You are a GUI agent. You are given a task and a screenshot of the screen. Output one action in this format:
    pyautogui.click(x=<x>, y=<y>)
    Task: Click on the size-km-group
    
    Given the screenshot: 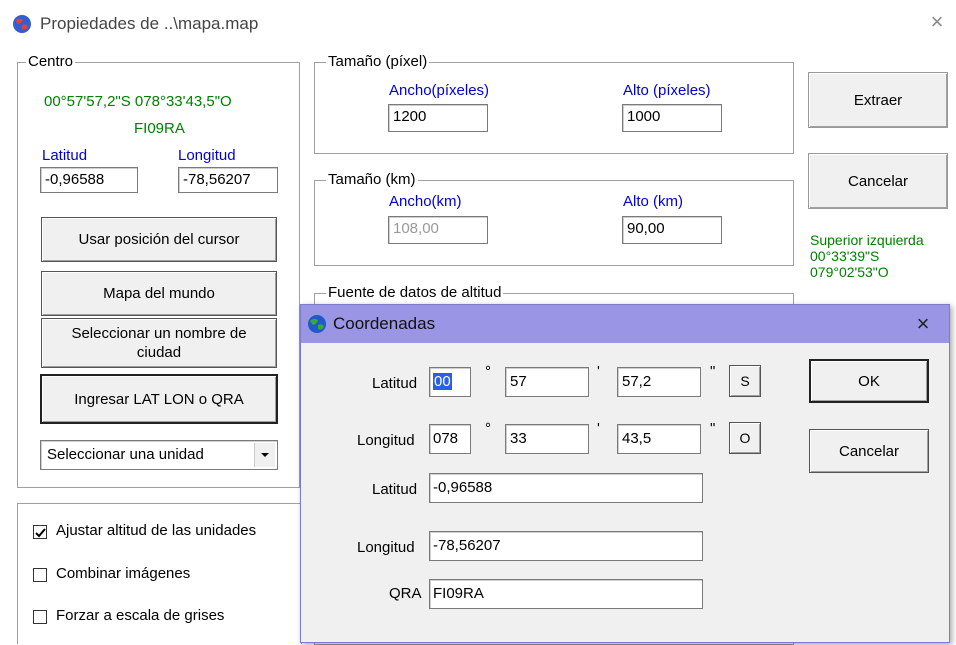 What is the action you would take?
    pyautogui.click(x=554, y=223)
    